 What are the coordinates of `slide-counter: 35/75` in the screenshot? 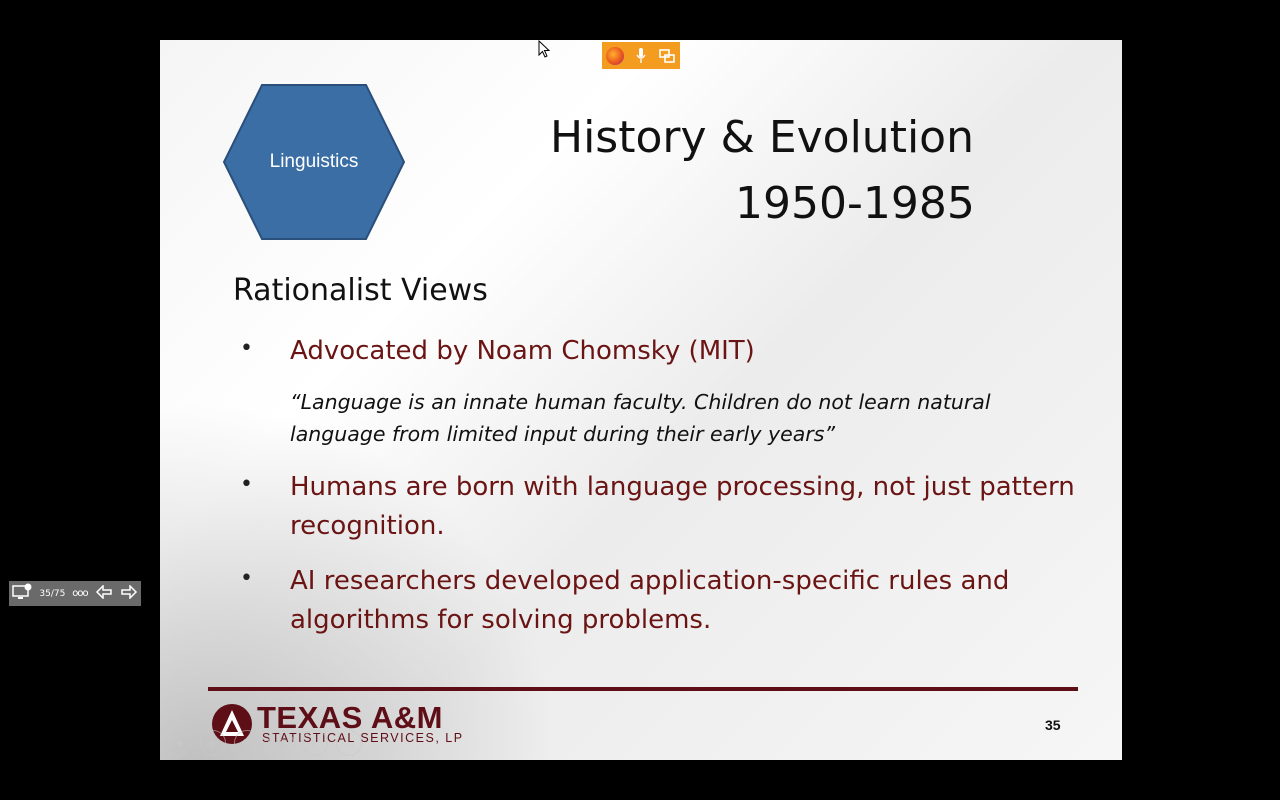 It's located at (52, 593).